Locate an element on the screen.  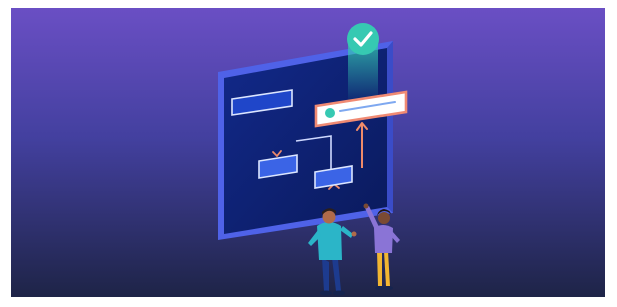
check-badge-icon is located at coordinates (363, 39).